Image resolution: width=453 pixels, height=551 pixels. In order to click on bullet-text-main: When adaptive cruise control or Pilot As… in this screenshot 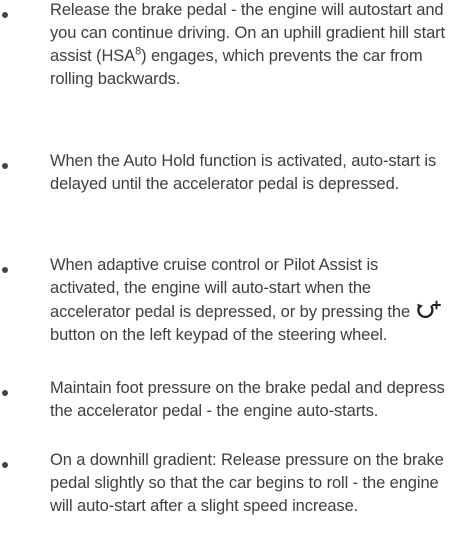, I will do `click(230, 288)`.